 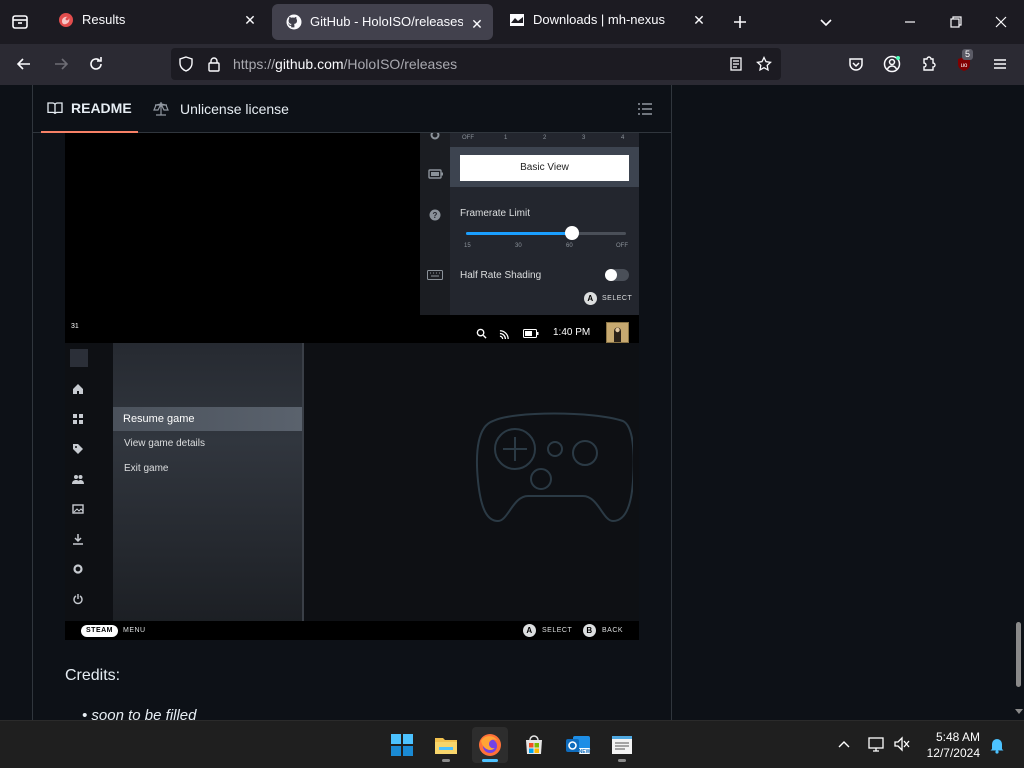 What do you see at coordinates (78, 509) in the screenshot?
I see `media-icon` at bounding box center [78, 509].